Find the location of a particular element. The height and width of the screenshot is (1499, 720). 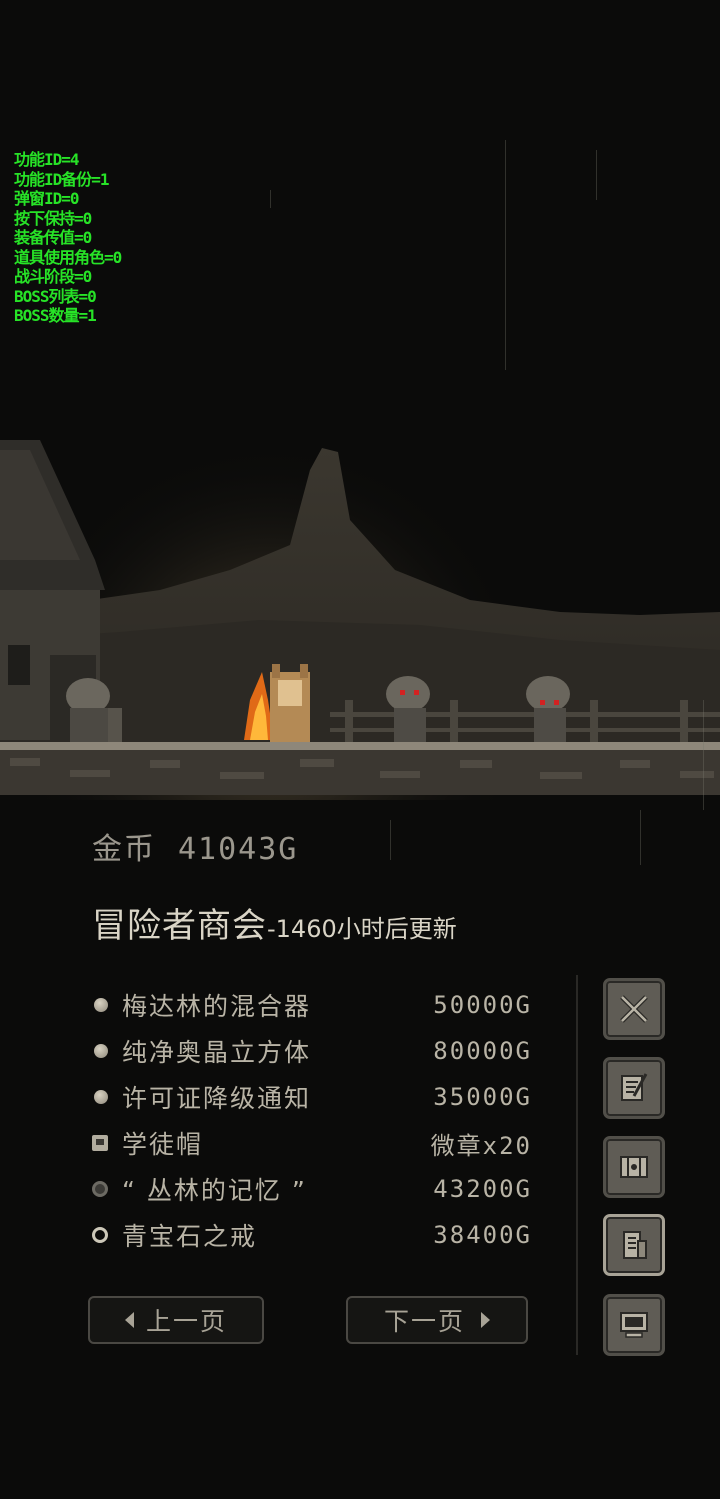

prev-page-button: 上一页 is located at coordinates (176, 1320).